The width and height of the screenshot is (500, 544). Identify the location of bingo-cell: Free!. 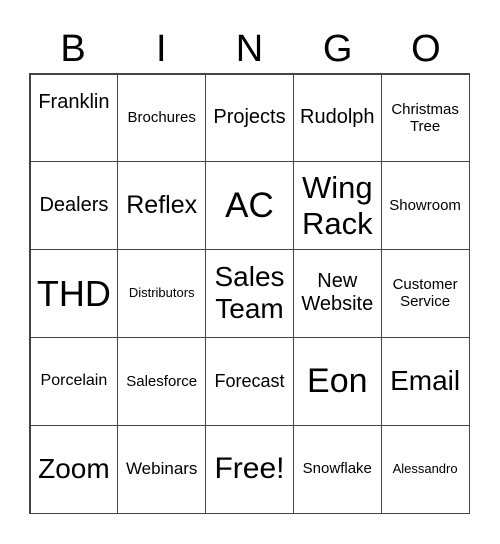
(249, 469).